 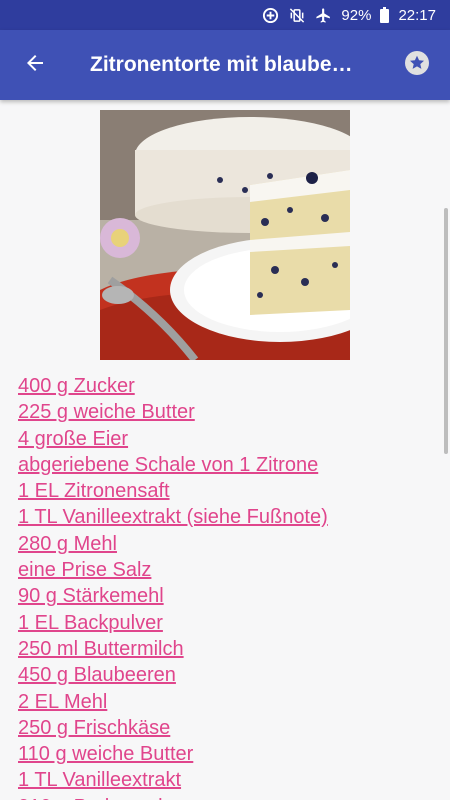 I want to click on ingredient-link: 210 g Puderzucker, so click(x=173, y=797).